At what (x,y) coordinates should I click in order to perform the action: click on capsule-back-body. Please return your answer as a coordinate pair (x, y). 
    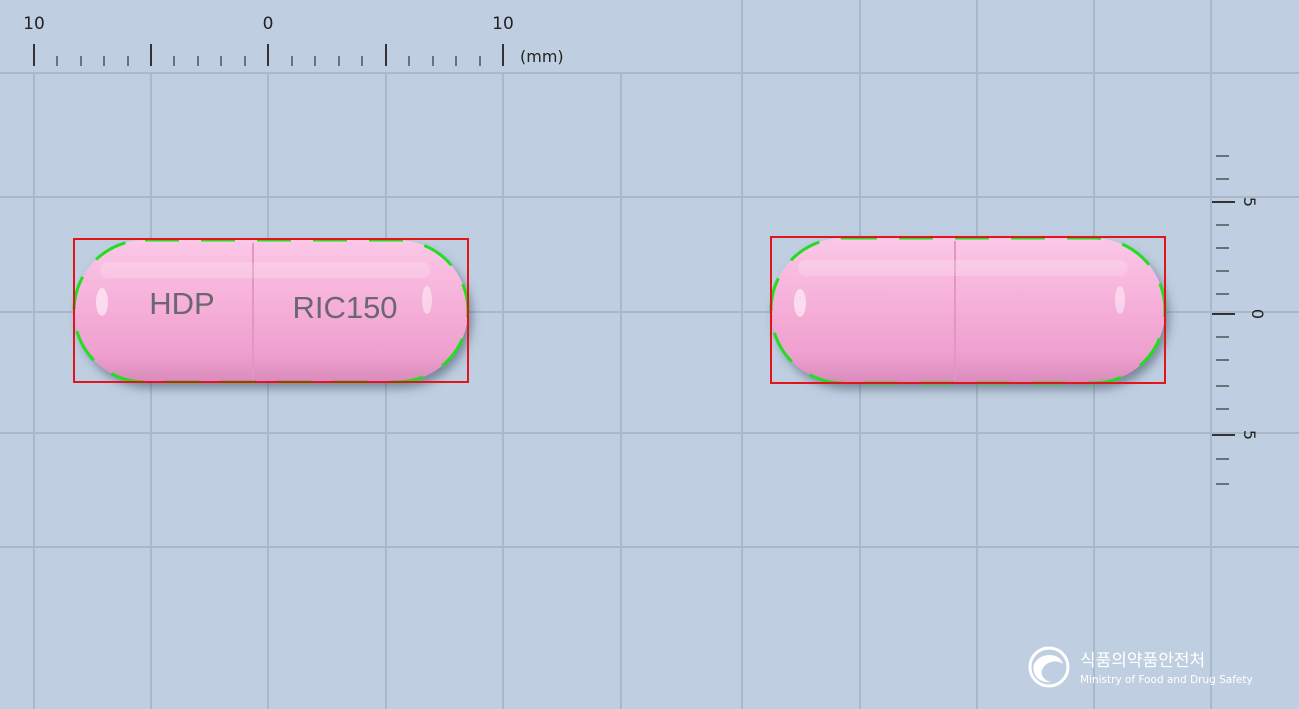
    Looking at the image, I should click on (968, 310).